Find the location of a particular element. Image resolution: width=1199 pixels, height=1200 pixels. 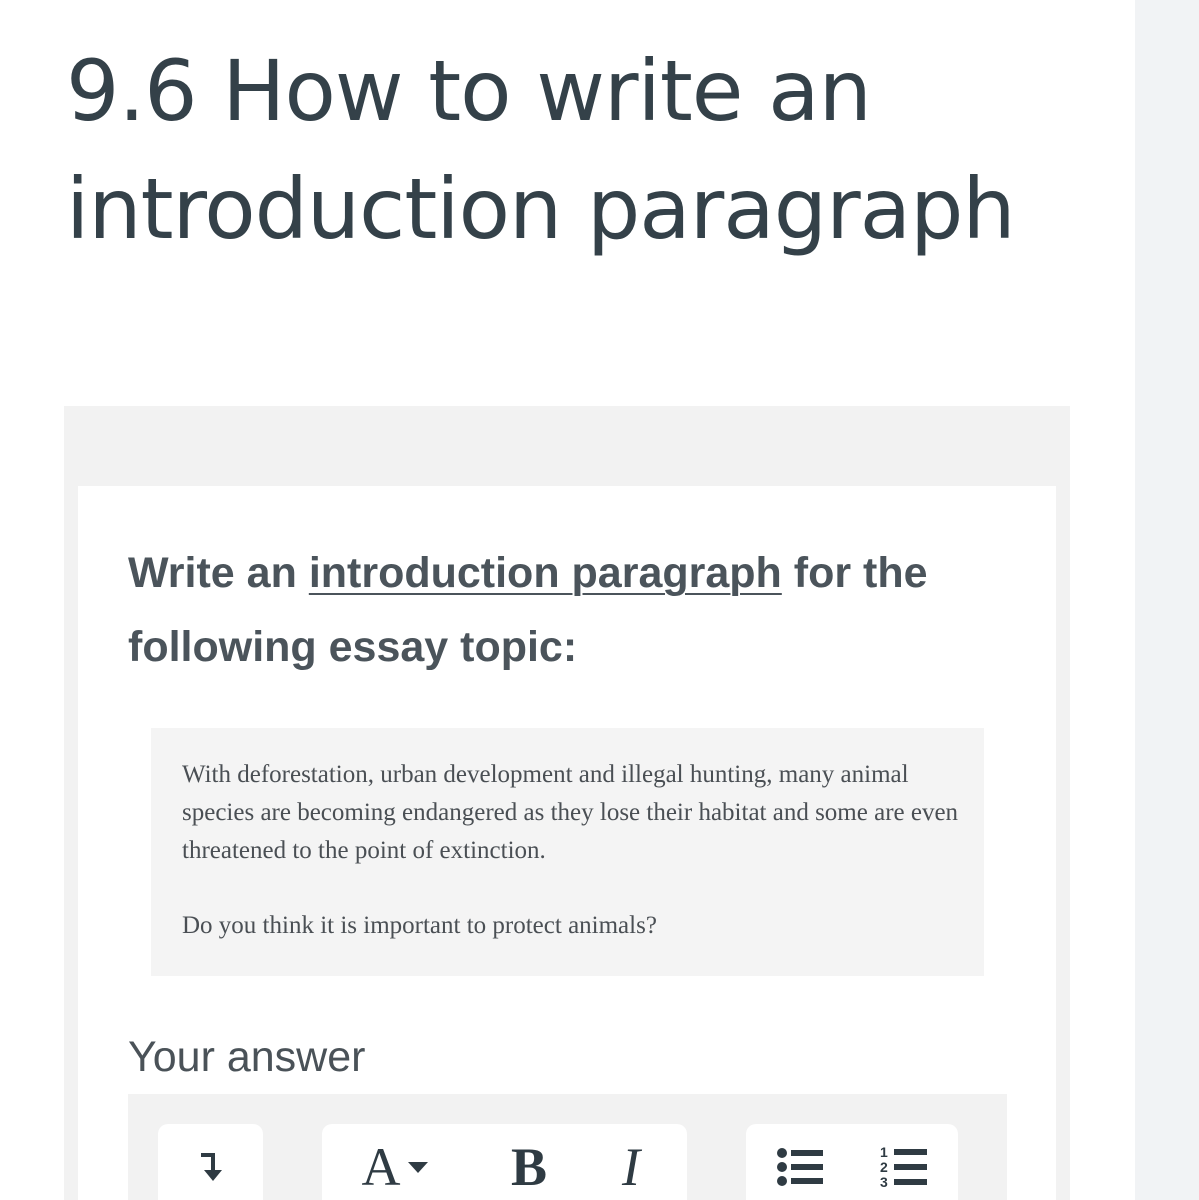

indent-button is located at coordinates (211, 1167).